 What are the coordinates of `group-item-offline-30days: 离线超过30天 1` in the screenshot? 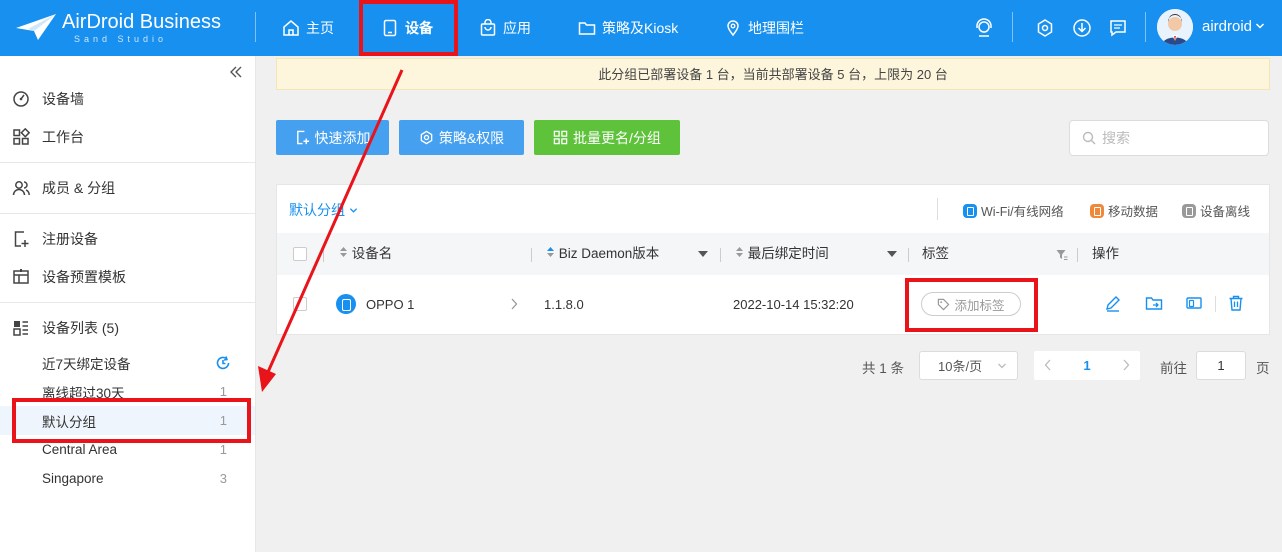 It's located at (127, 391).